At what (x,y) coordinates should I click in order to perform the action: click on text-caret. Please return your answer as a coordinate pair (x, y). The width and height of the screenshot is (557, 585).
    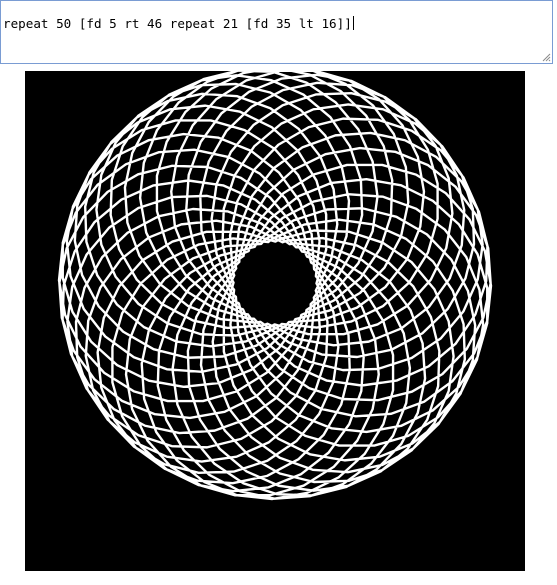
    Looking at the image, I should click on (353, 23).